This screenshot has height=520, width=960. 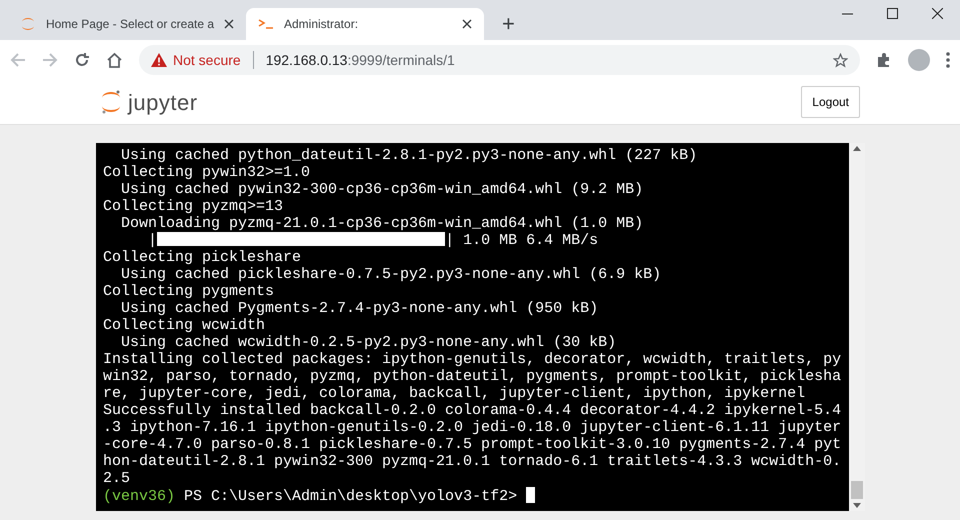 I want to click on menu-icon, so click(x=948, y=60).